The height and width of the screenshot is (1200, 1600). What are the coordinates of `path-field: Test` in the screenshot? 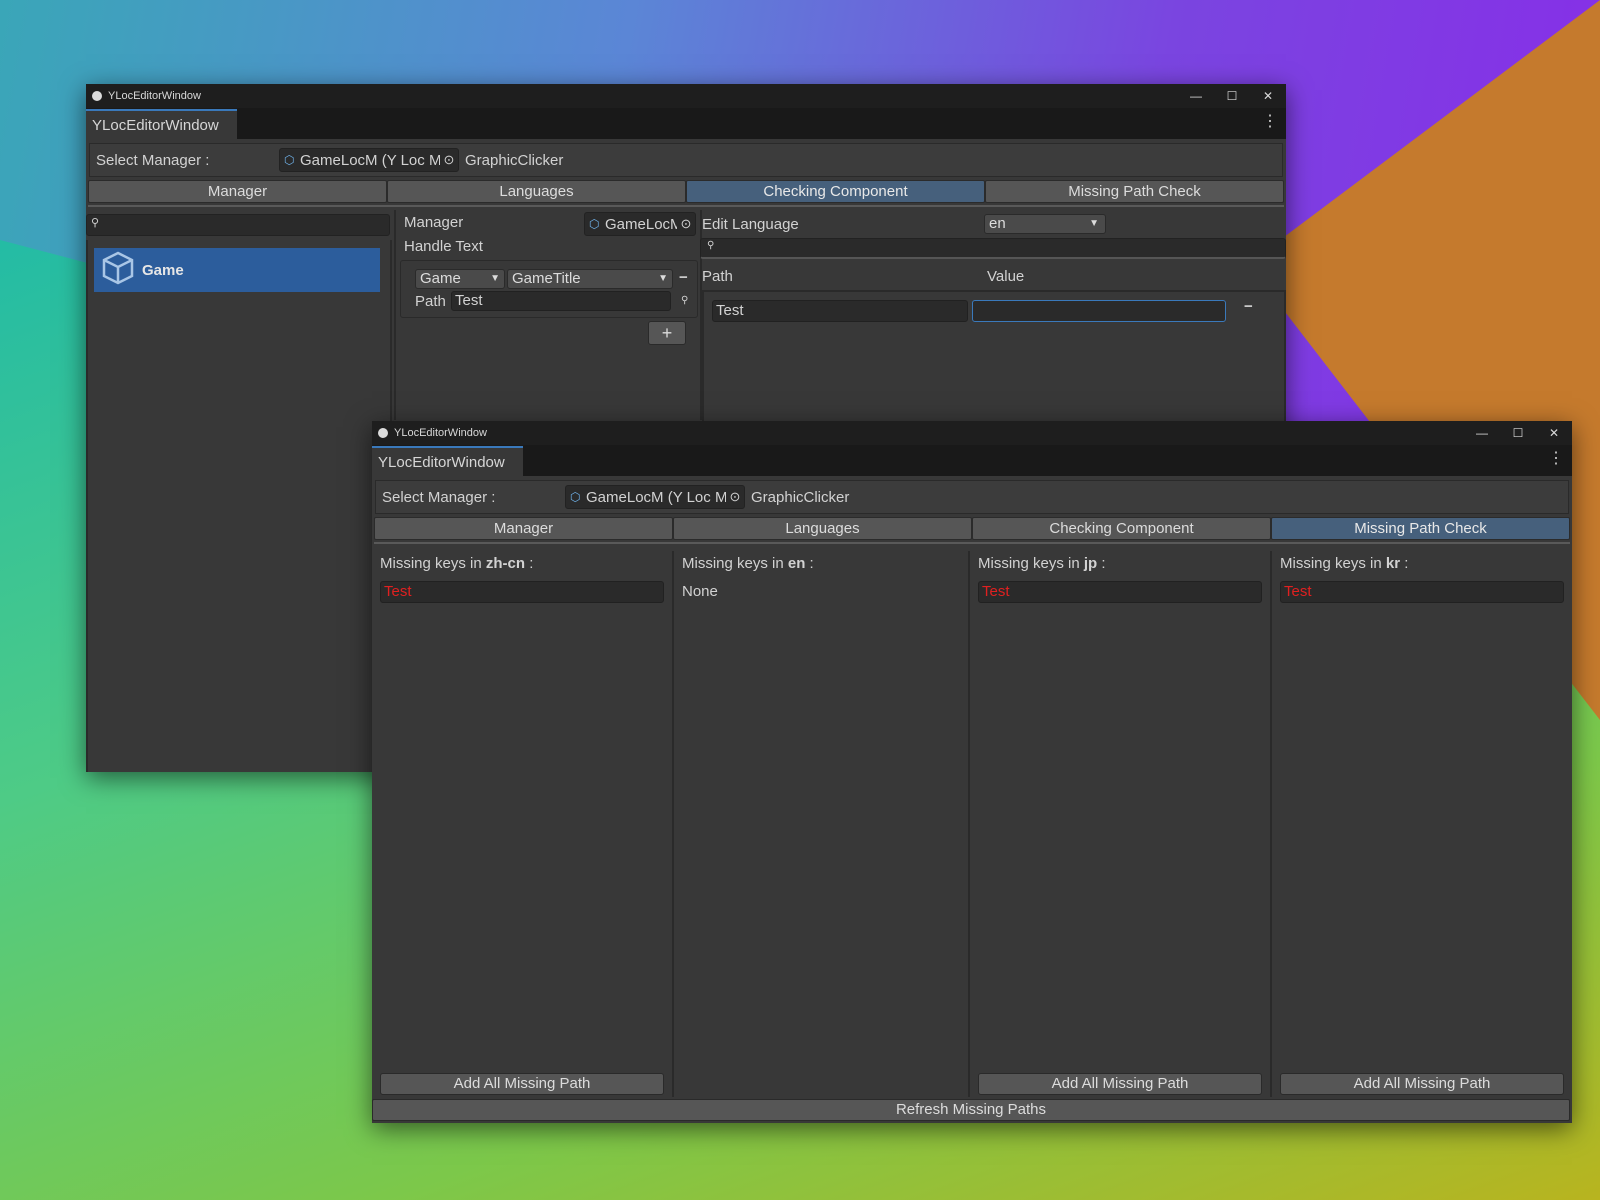 It's located at (561, 301).